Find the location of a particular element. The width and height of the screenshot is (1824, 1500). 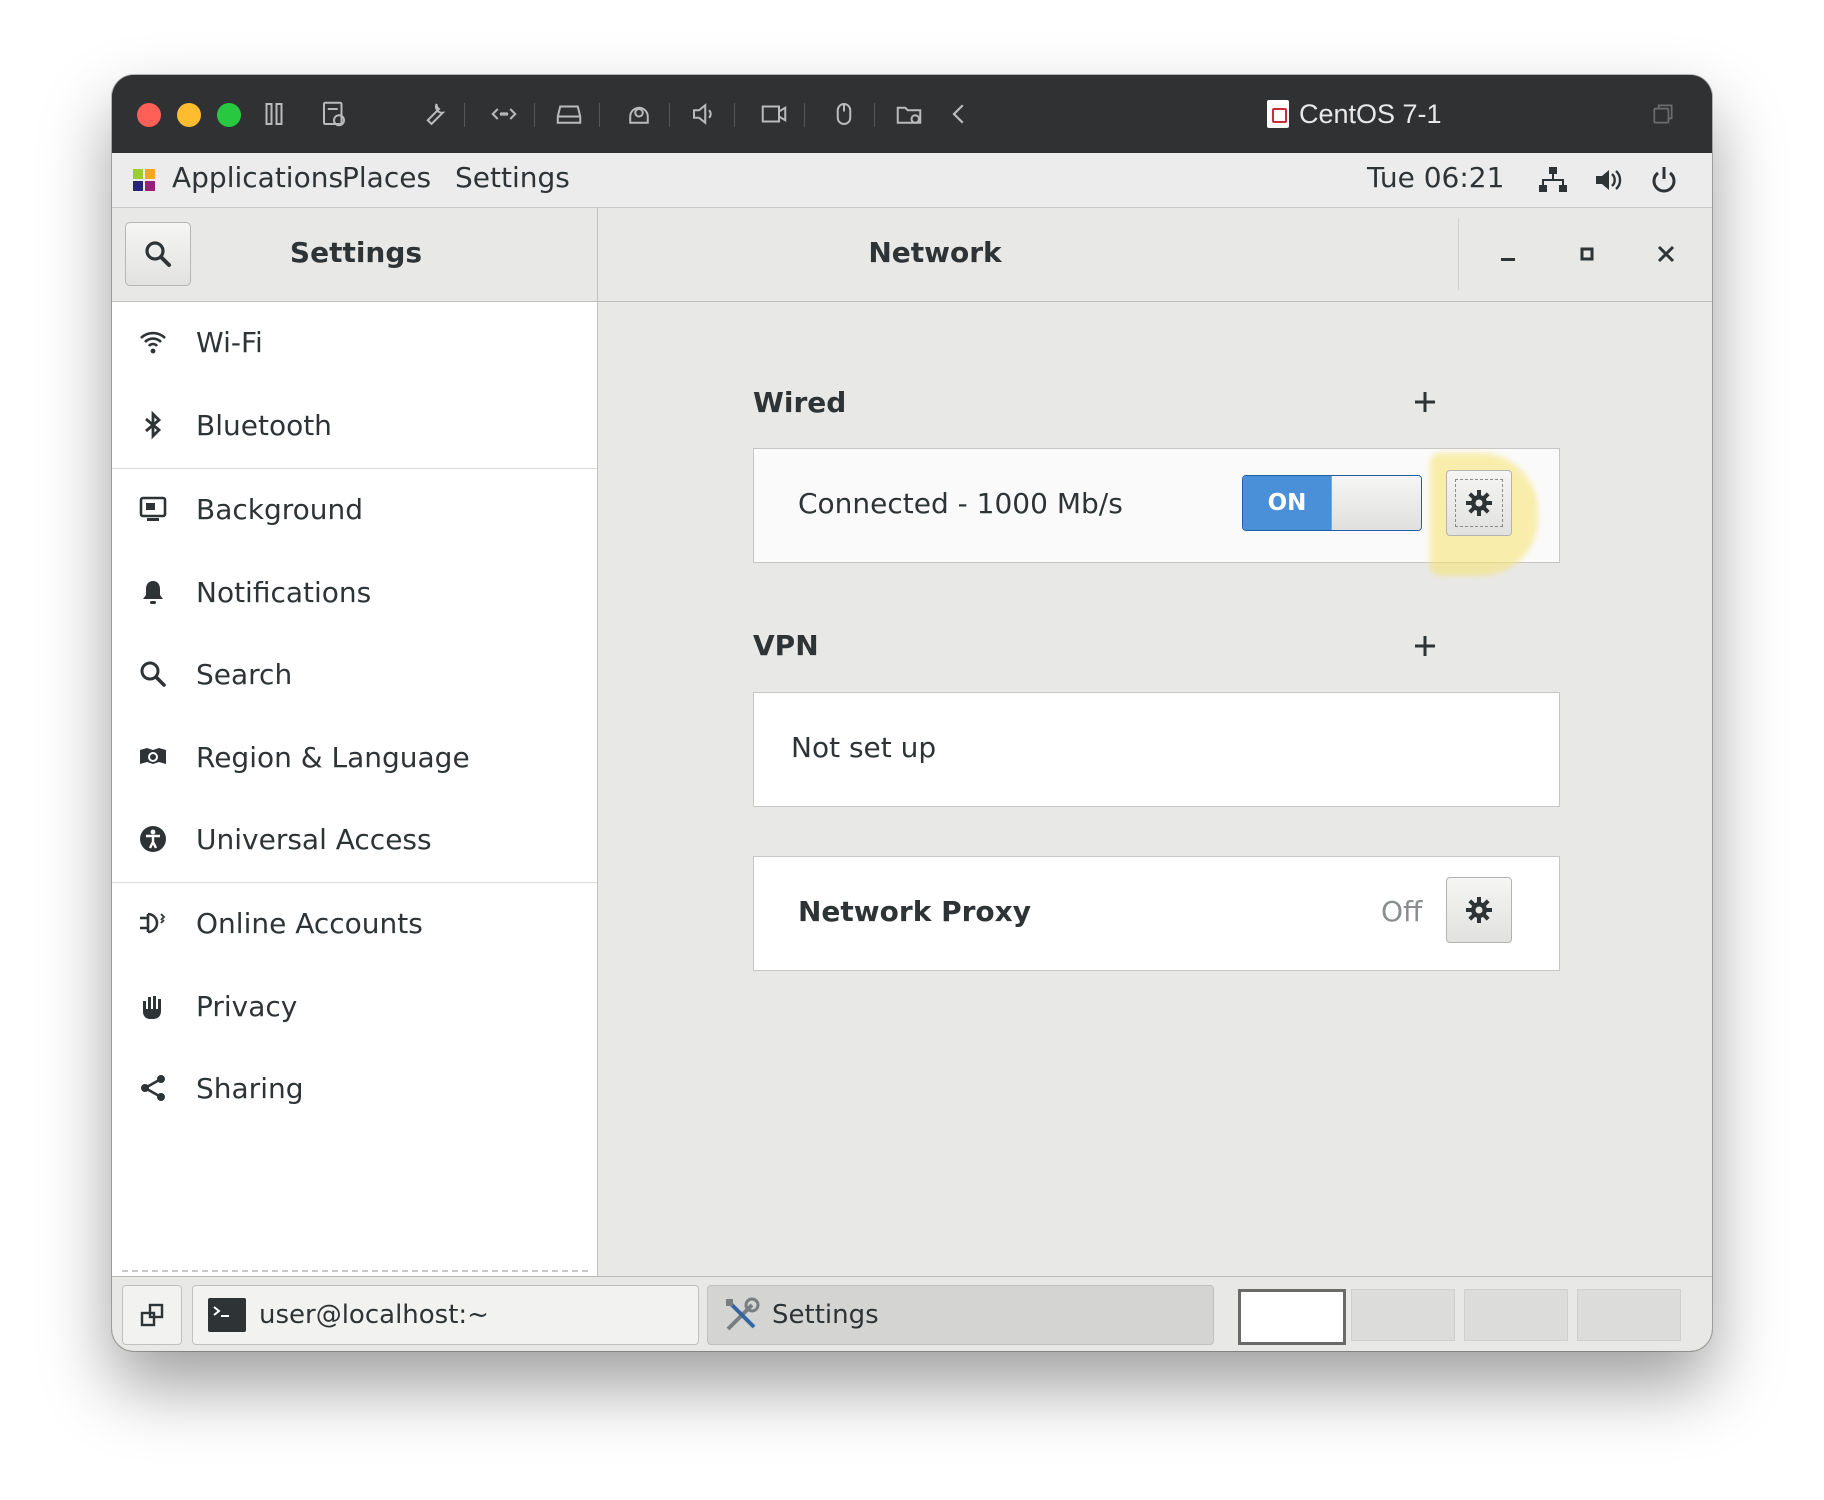

sidebar-item-notifications: Notifications is located at coordinates (354, 592).